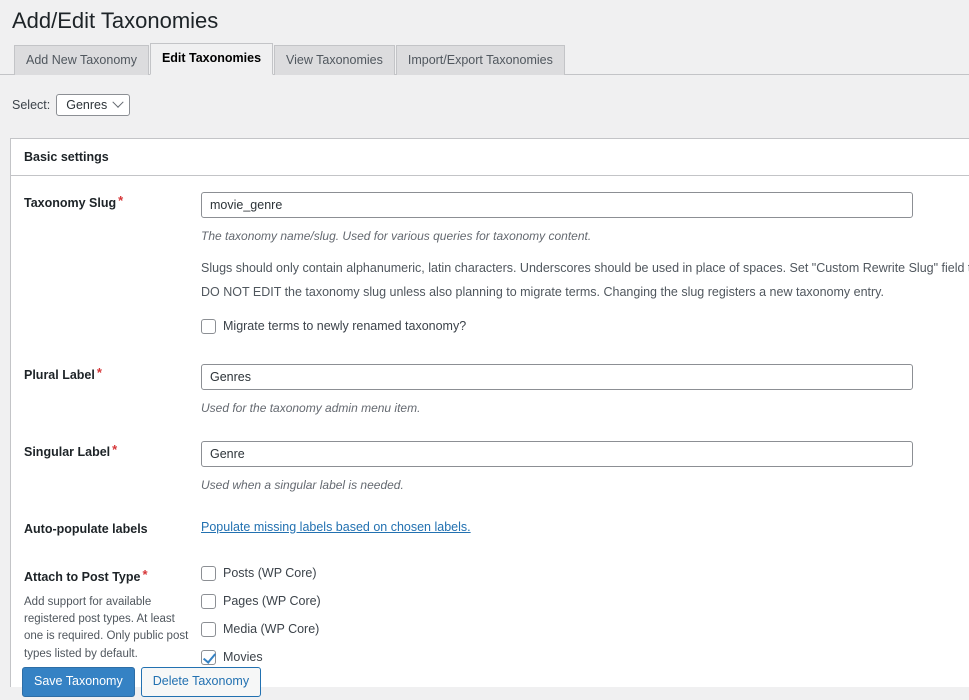 The height and width of the screenshot is (700, 969). Describe the element at coordinates (31, 104) in the screenshot. I see `taxonomy-selector-label: Select:` at that location.